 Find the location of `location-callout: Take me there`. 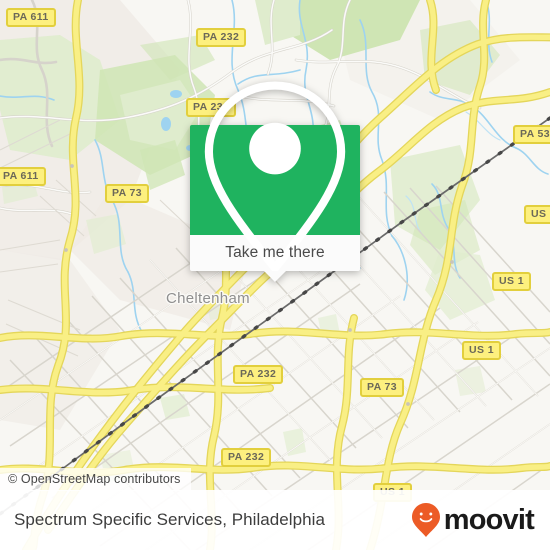

location-callout: Take me there is located at coordinates (275, 181).